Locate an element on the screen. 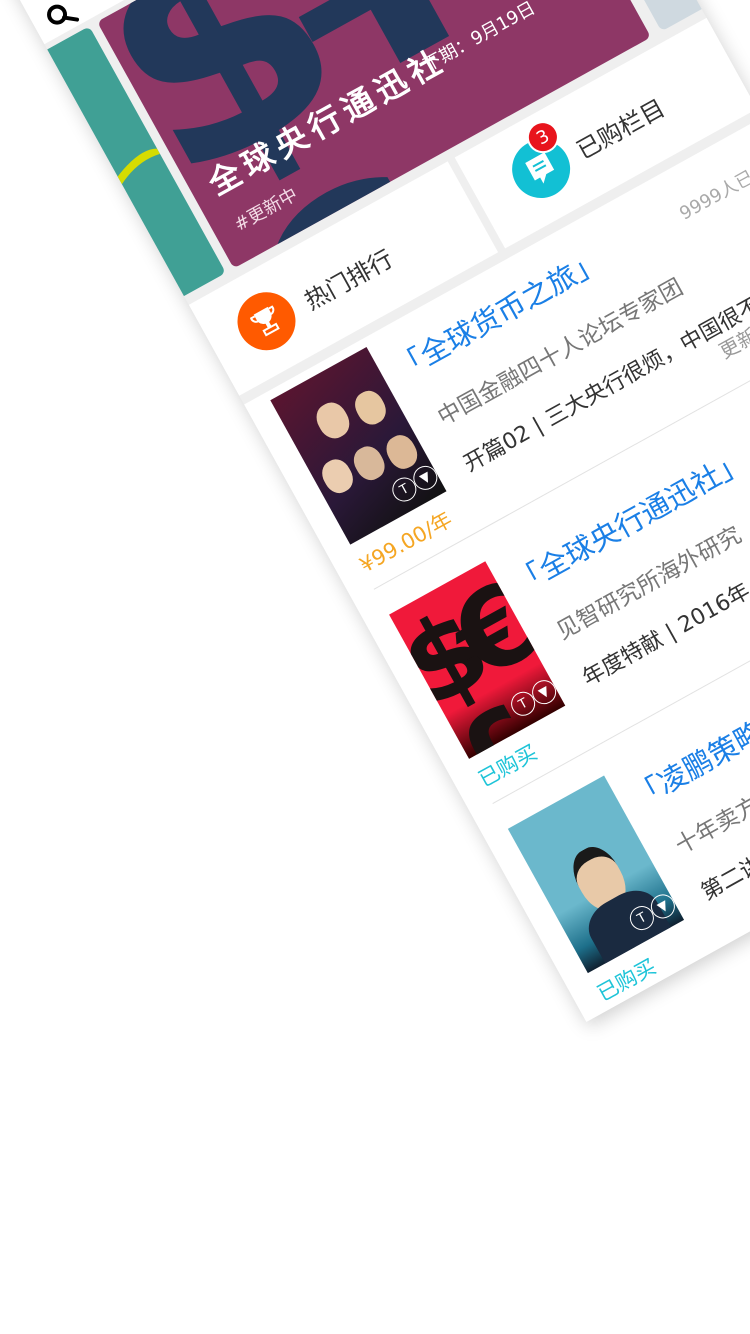  notification-badge: 3 is located at coordinates (543, 137).